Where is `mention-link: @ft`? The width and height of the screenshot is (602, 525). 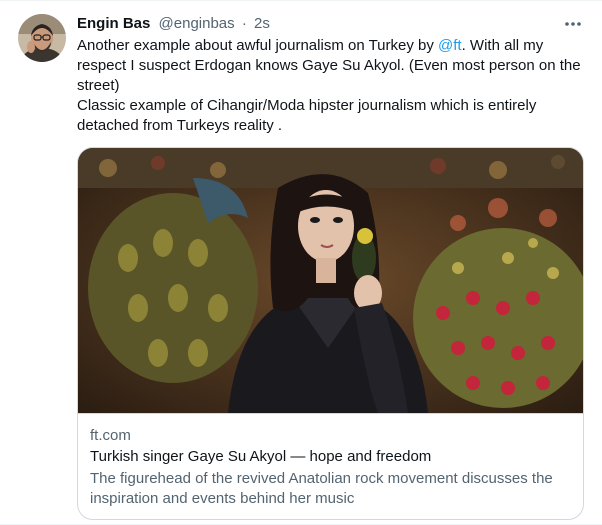 mention-link: @ft is located at coordinates (450, 45).